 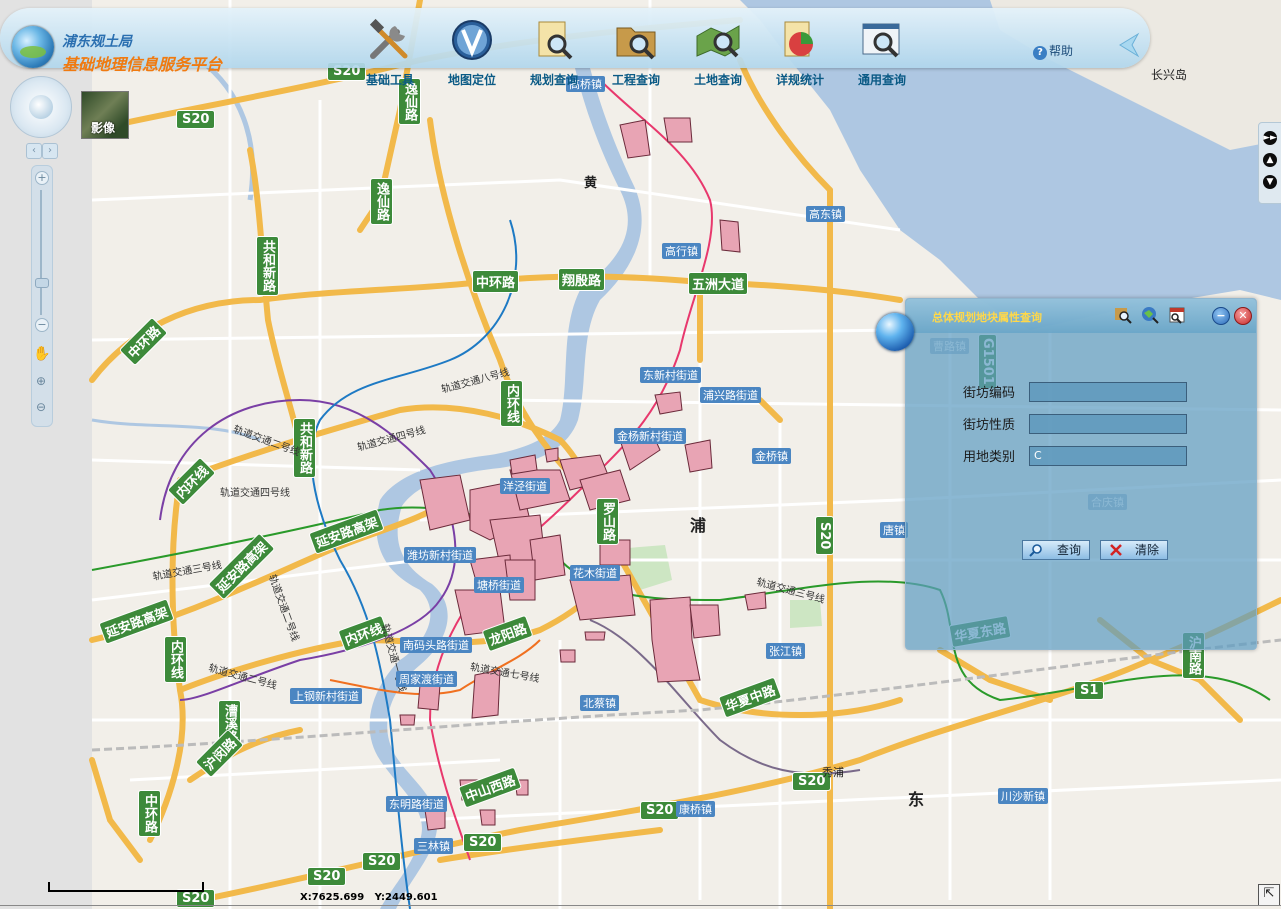 What do you see at coordinates (881, 80) in the screenshot?
I see `toolbar-label: 通用查询` at bounding box center [881, 80].